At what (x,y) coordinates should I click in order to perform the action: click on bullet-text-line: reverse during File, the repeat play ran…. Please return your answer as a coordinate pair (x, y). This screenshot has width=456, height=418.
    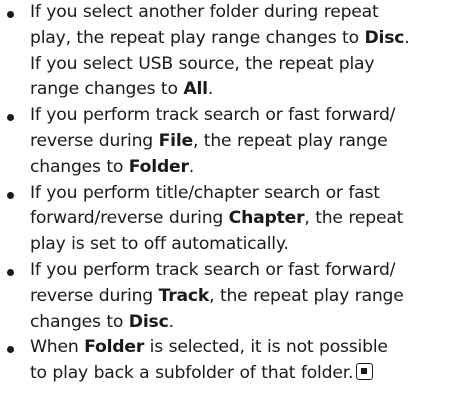
    Looking at the image, I should click on (241, 142).